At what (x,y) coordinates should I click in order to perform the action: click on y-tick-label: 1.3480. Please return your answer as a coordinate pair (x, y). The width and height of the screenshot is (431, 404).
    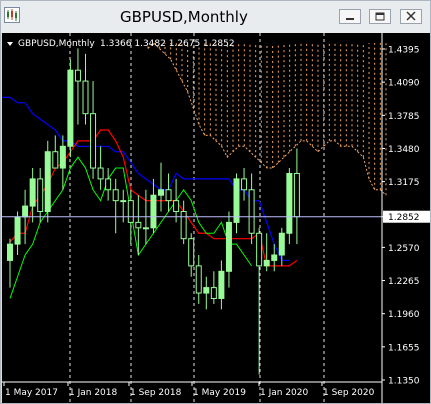
    Looking at the image, I should click on (404, 150).